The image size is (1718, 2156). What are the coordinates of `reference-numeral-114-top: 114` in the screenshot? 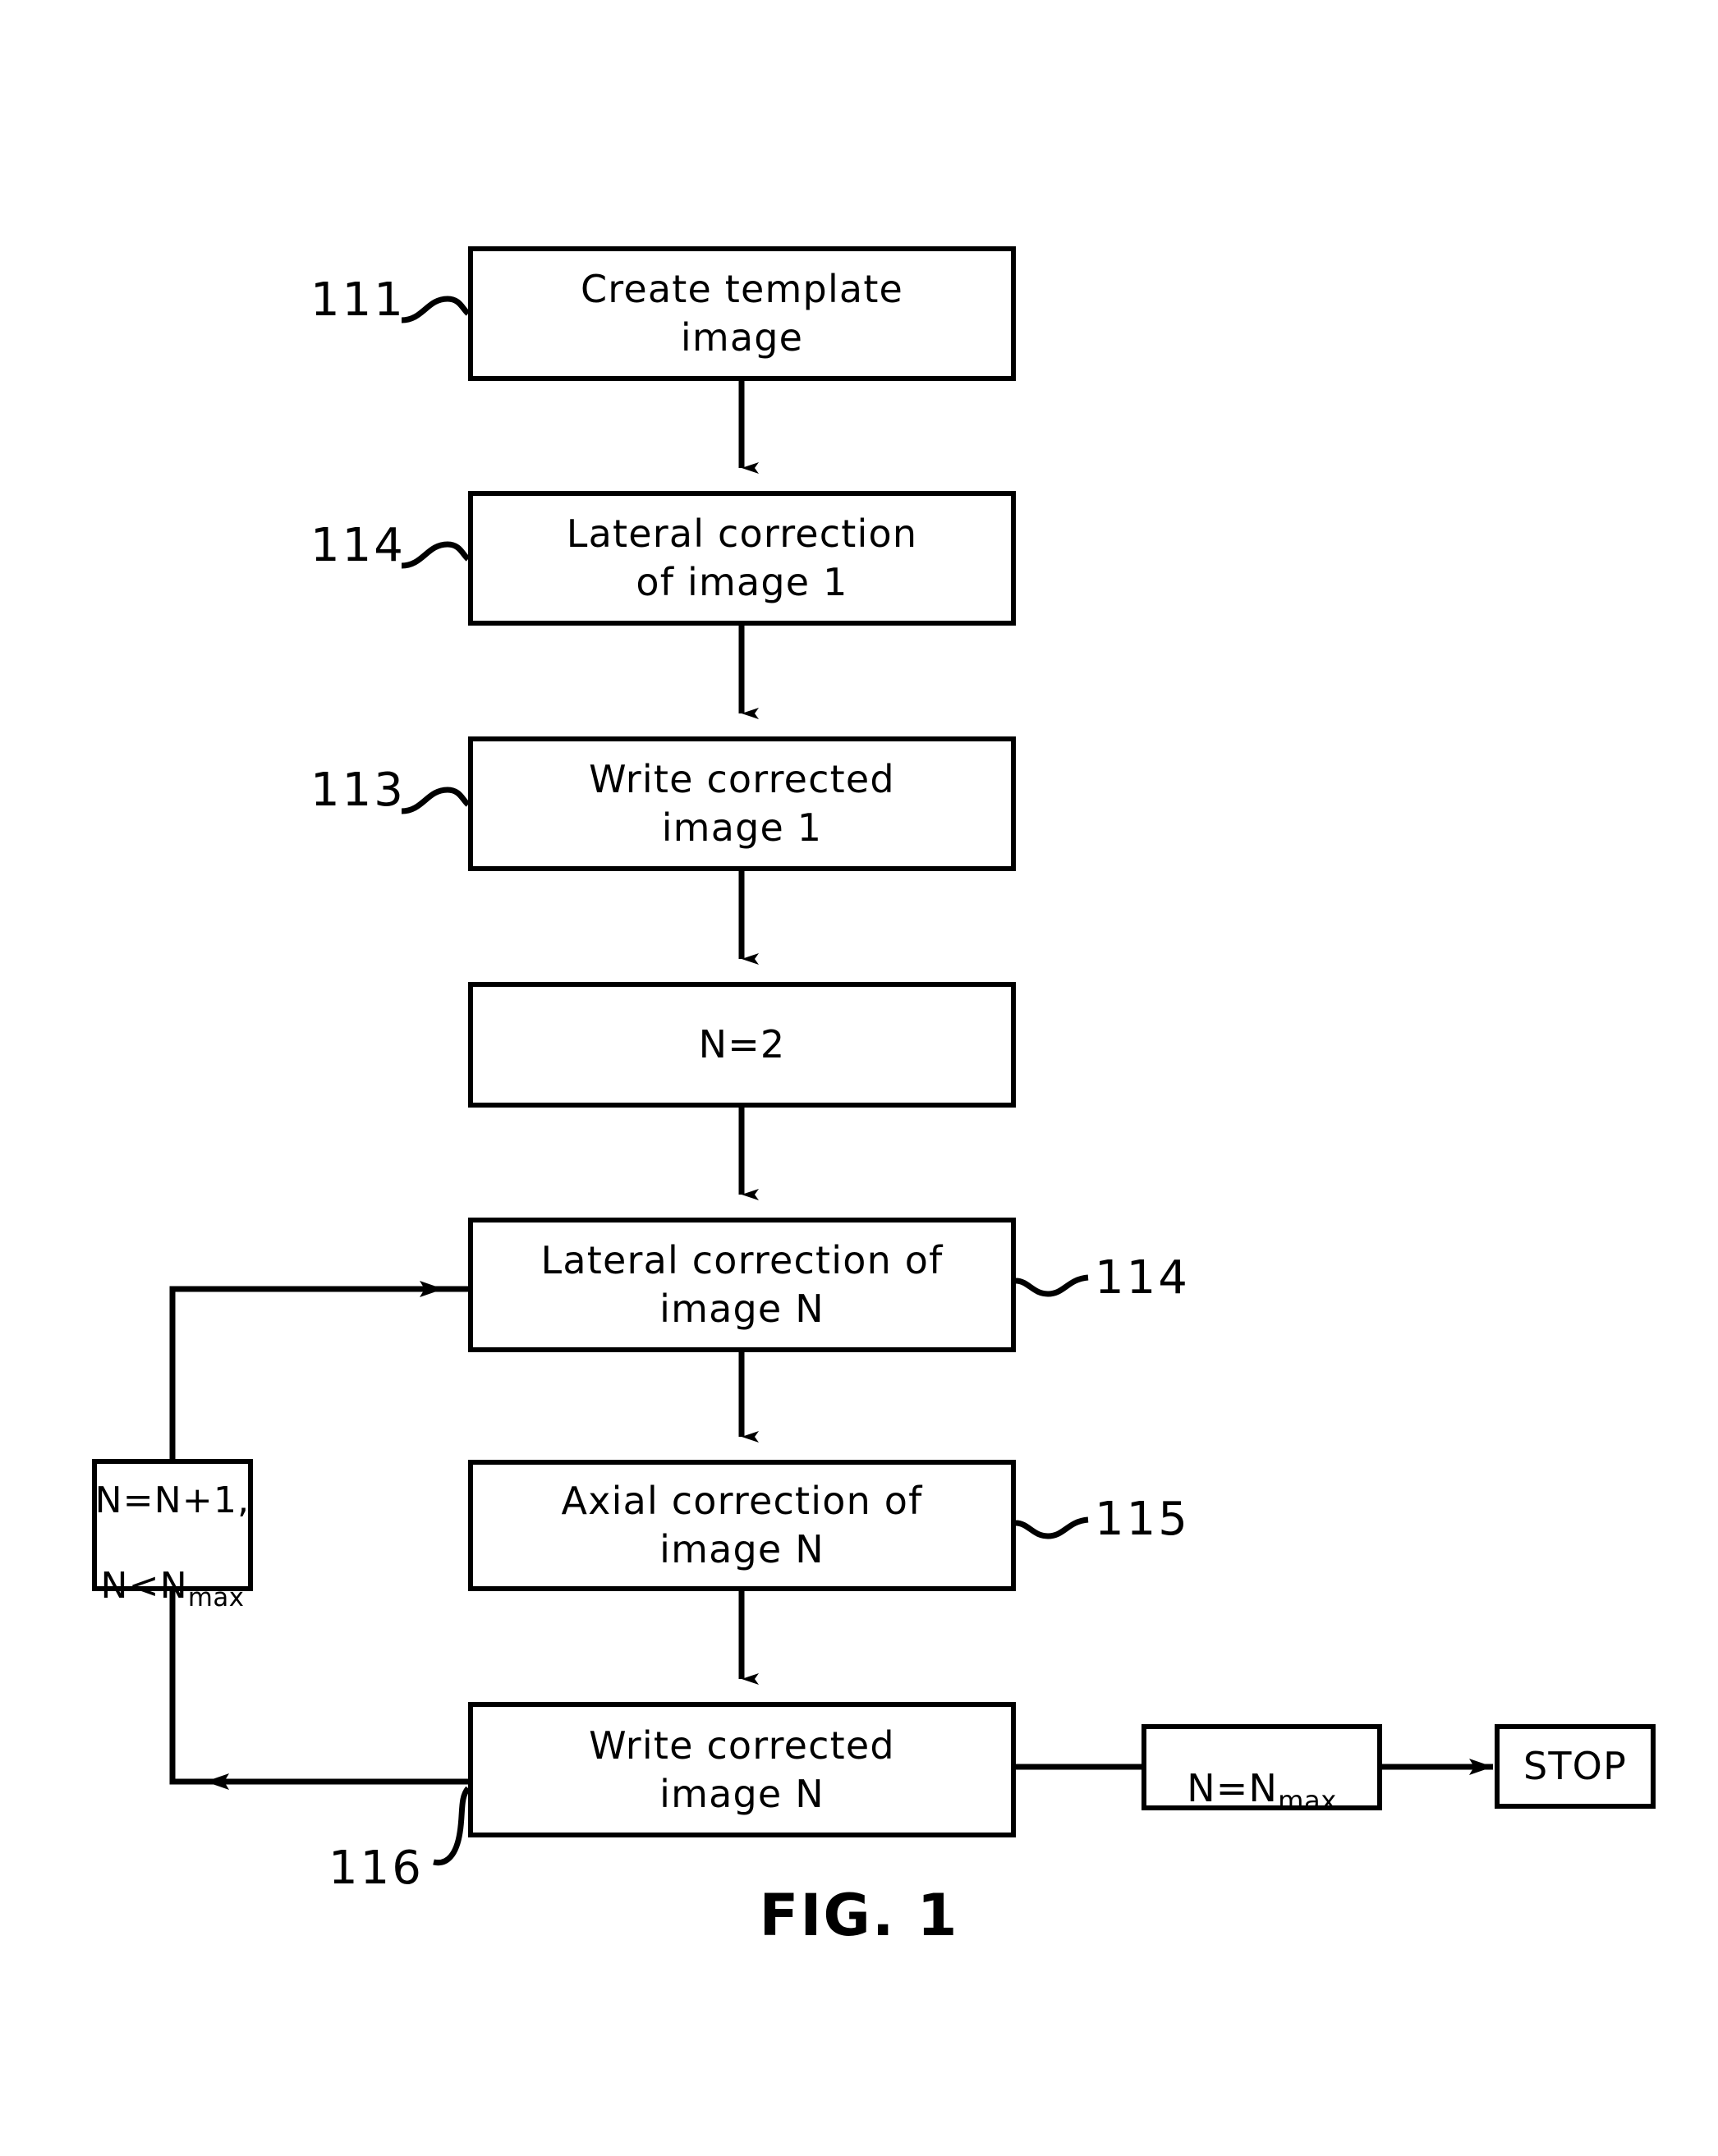 It's located at (358, 545).